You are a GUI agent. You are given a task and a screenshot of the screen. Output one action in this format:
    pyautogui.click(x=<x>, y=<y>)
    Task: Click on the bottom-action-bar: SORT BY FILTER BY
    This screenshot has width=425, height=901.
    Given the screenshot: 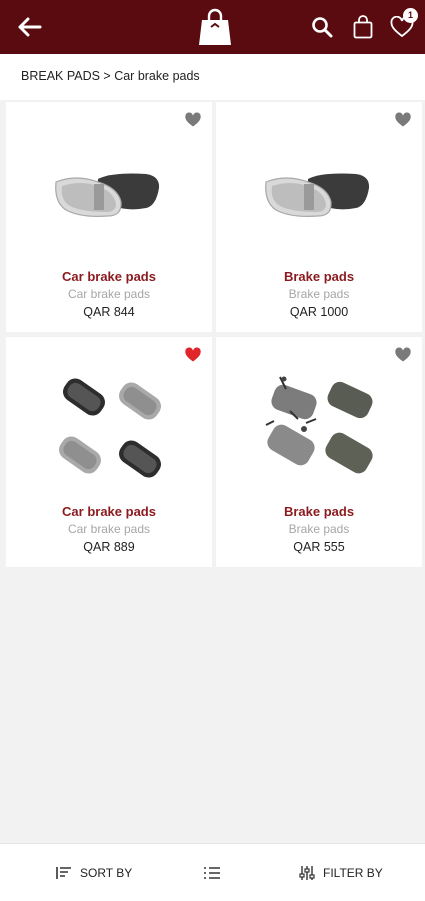 What is the action you would take?
    pyautogui.click(x=212, y=872)
    